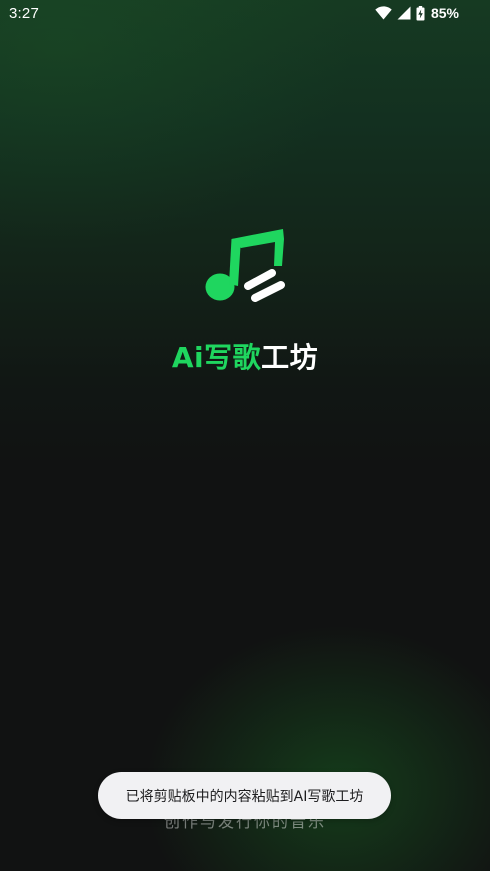 The height and width of the screenshot is (871, 490). I want to click on app-title: Ai写歌工坊, so click(245, 356).